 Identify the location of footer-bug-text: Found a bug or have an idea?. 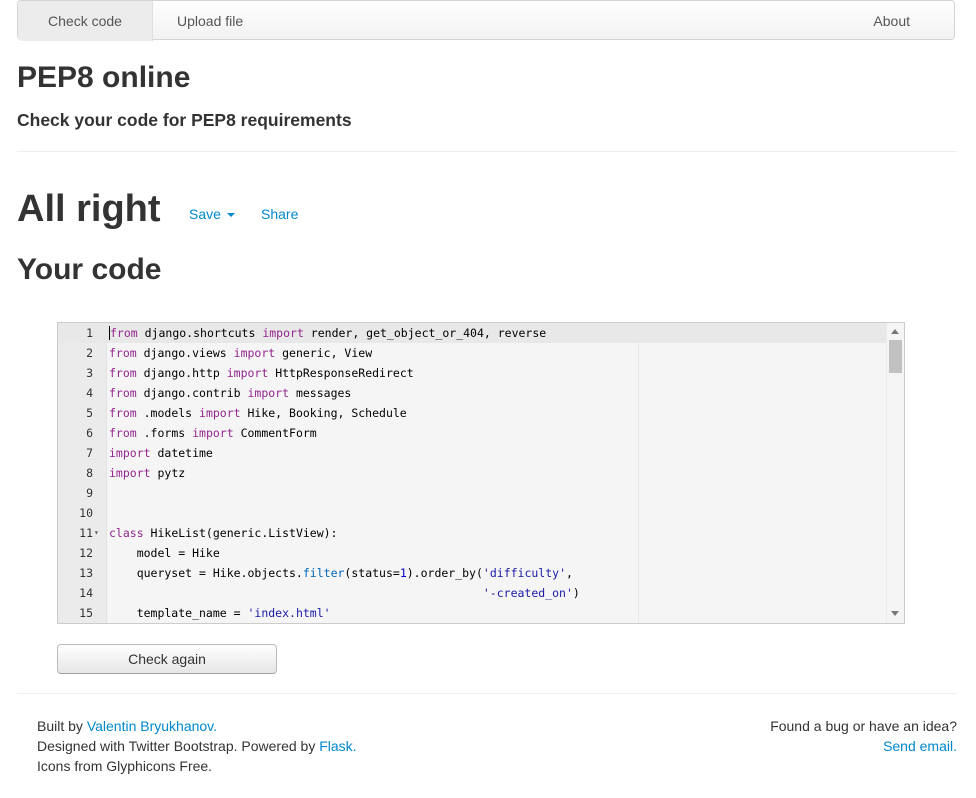
(863, 726).